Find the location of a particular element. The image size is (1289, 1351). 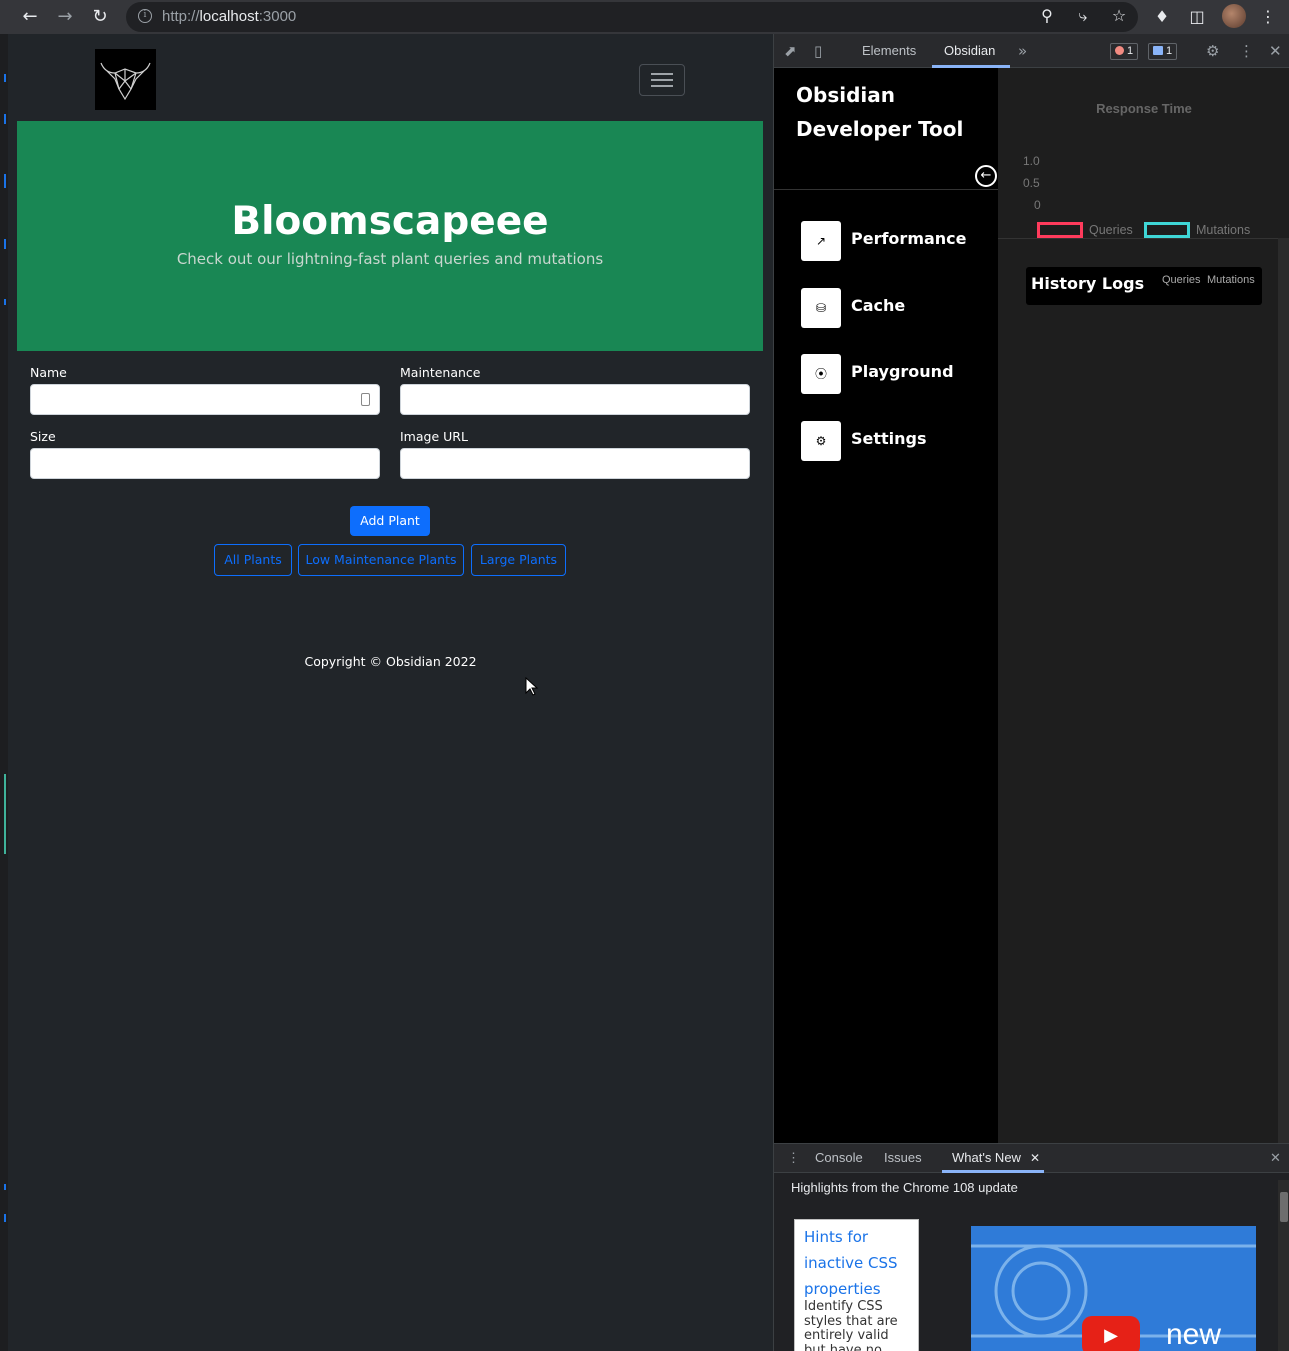

url-text: http://localhost:3000 is located at coordinates (229, 16).